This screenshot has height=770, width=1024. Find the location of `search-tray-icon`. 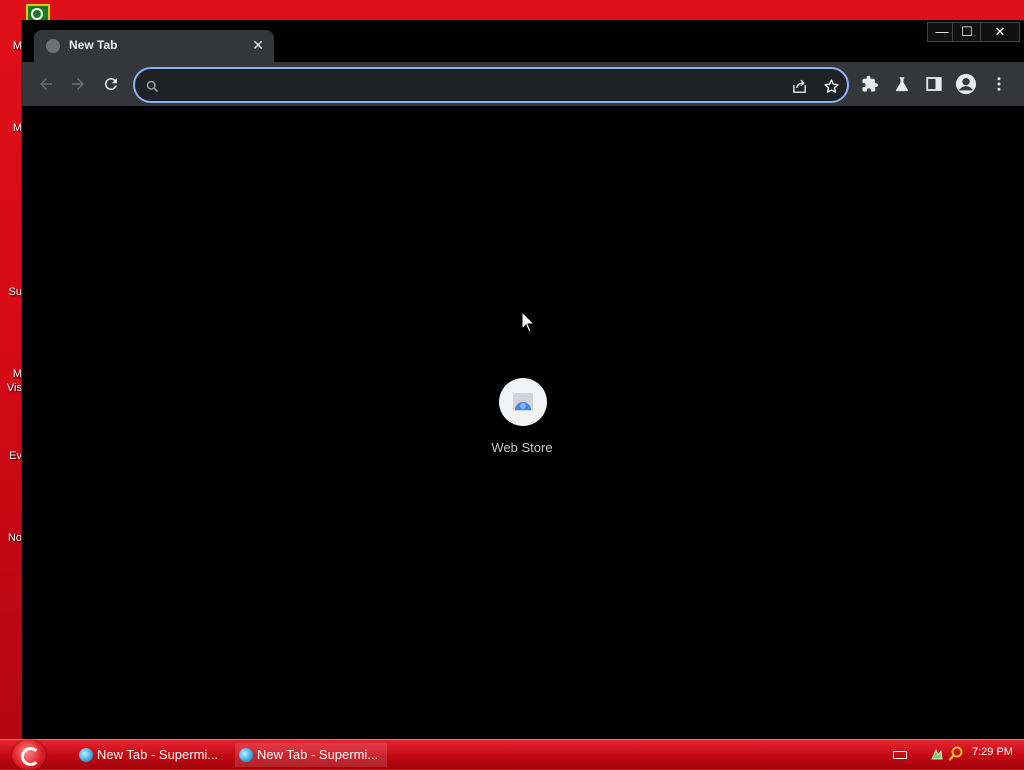

search-tray-icon is located at coordinates (956, 754).